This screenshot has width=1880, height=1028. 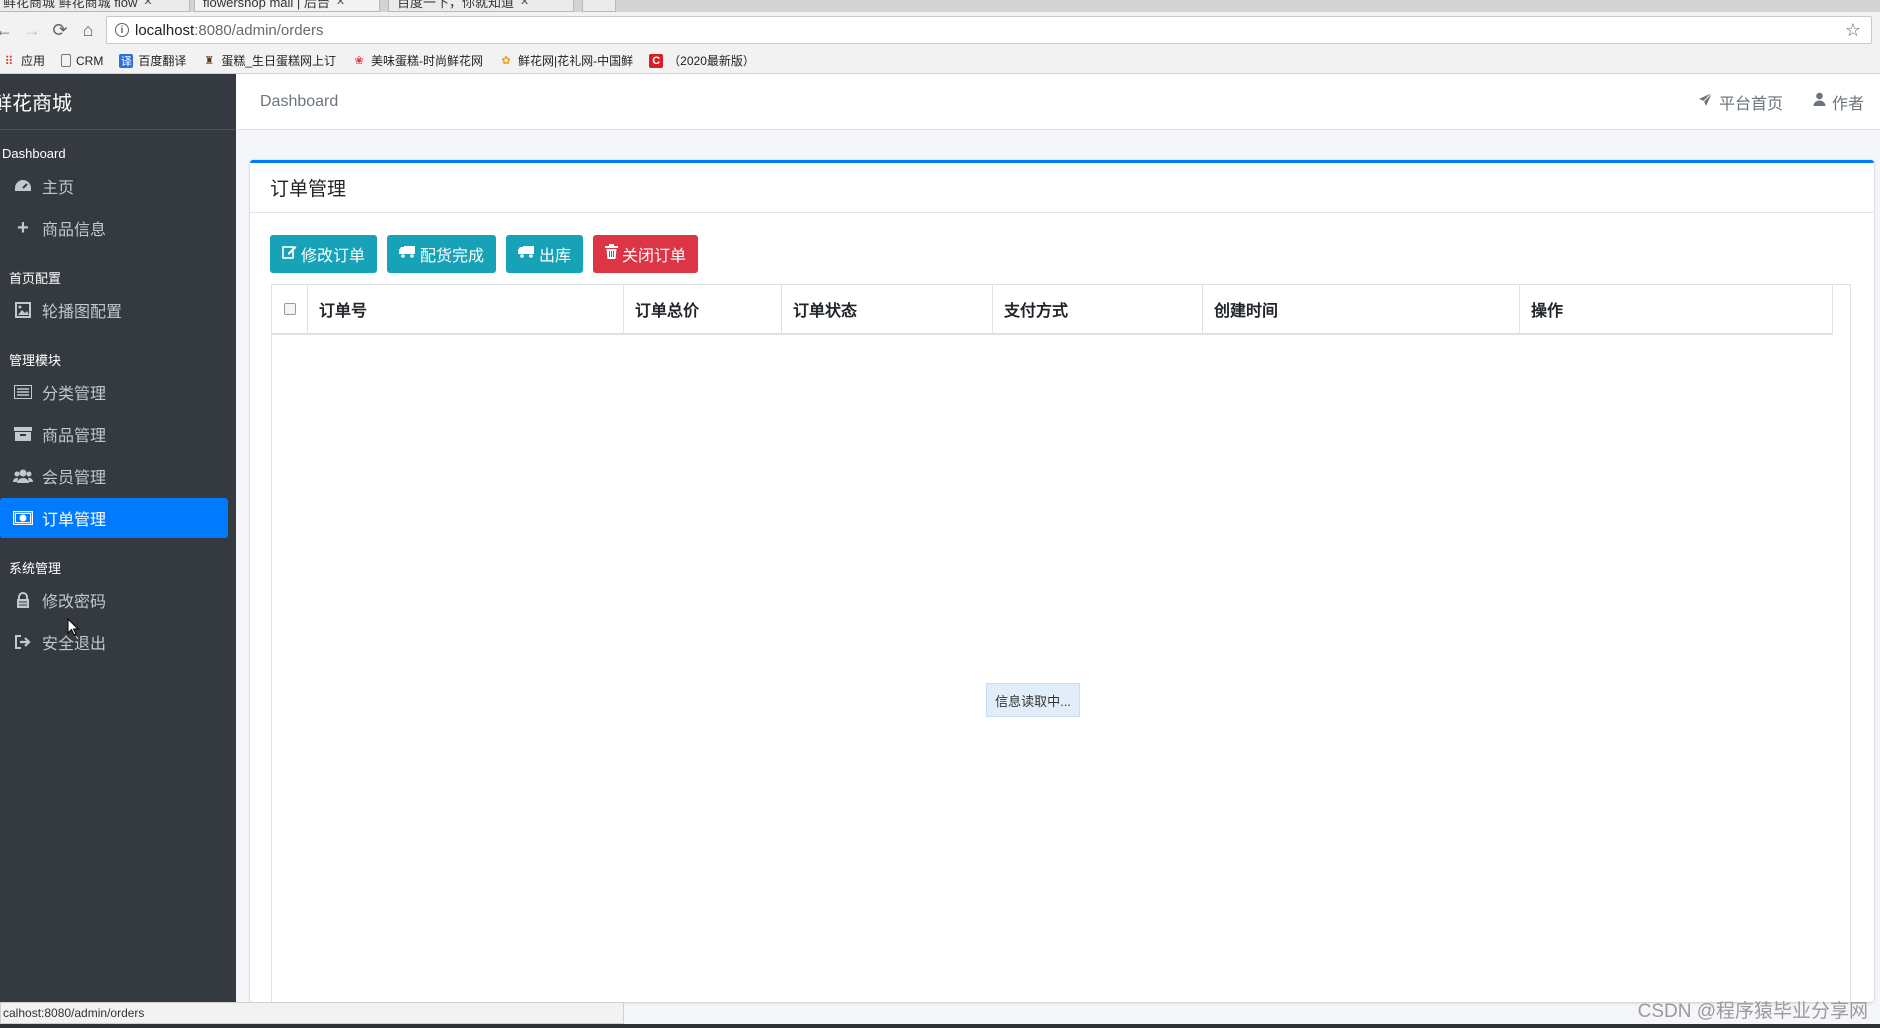 What do you see at coordinates (70, 5) in the screenshot?
I see `tab-title: 鲜花商城 鲜花商城 flow` at bounding box center [70, 5].